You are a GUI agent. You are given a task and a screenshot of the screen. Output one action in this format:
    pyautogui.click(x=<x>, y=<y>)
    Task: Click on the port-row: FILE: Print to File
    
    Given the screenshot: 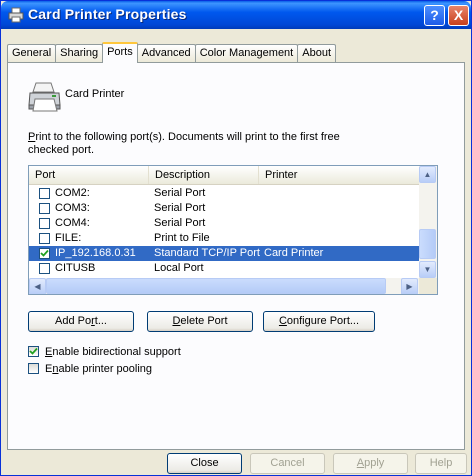 What is the action you would take?
    pyautogui.click(x=224, y=238)
    